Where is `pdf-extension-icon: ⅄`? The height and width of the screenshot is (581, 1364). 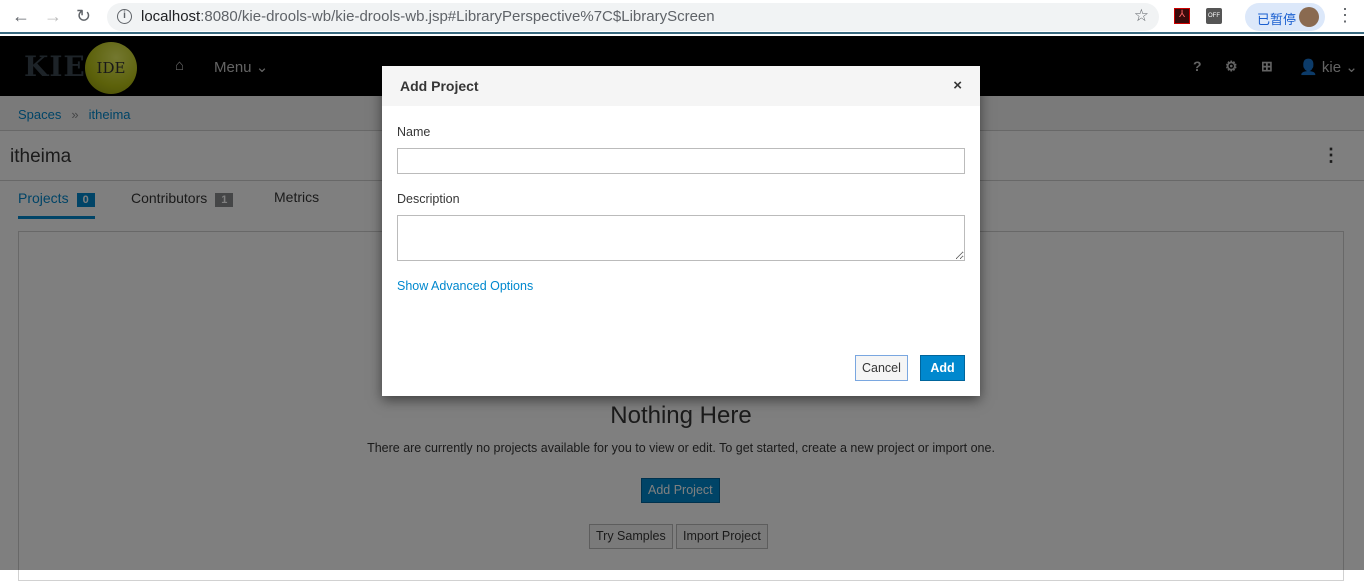 pdf-extension-icon: ⅄ is located at coordinates (1182, 16).